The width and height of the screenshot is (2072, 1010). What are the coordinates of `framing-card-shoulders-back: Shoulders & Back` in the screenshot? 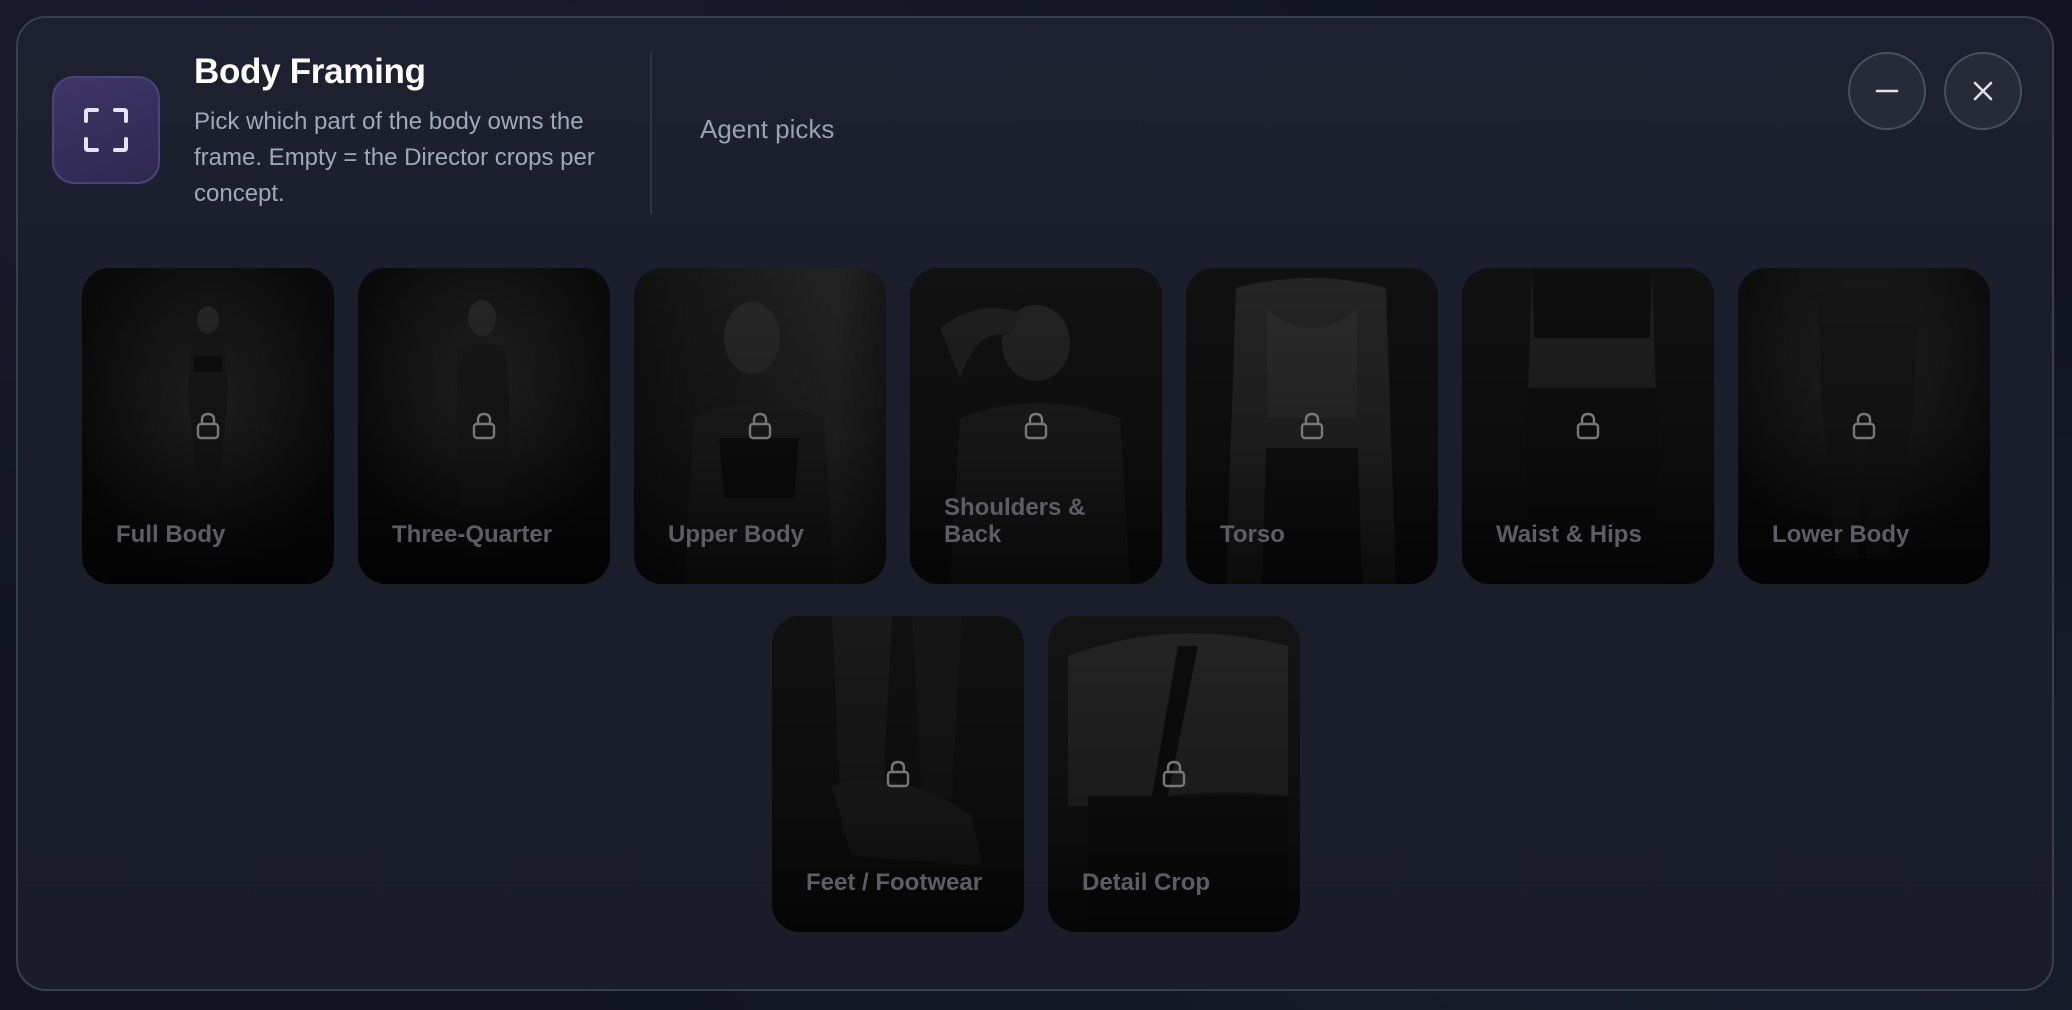 It's located at (1036, 426).